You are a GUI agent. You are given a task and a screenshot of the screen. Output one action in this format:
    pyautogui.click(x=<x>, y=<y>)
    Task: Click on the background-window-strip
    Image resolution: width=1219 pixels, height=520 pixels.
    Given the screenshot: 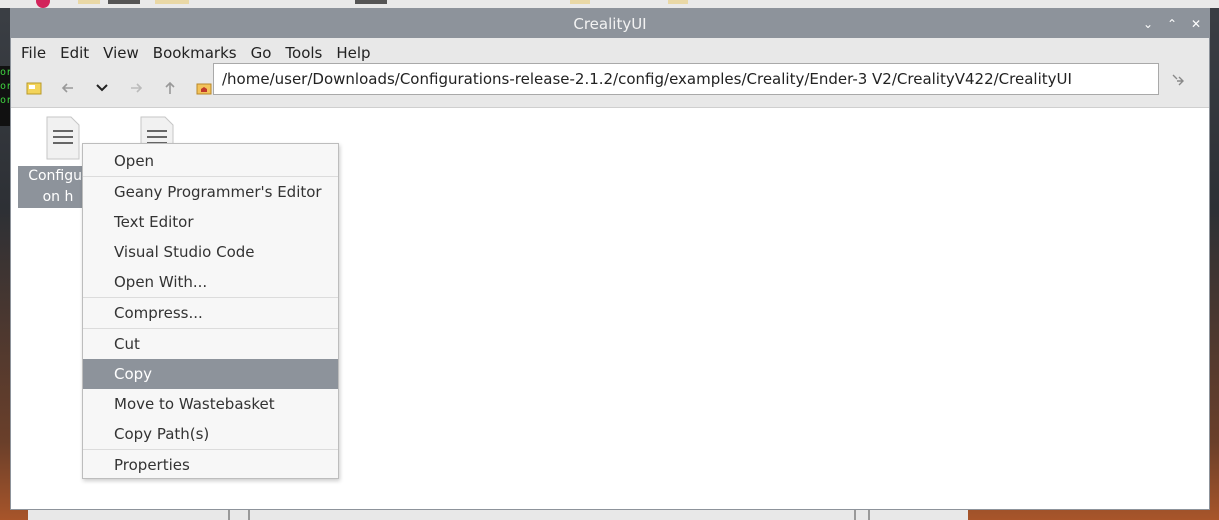 What is the action you would take?
    pyautogui.click(x=498, y=515)
    